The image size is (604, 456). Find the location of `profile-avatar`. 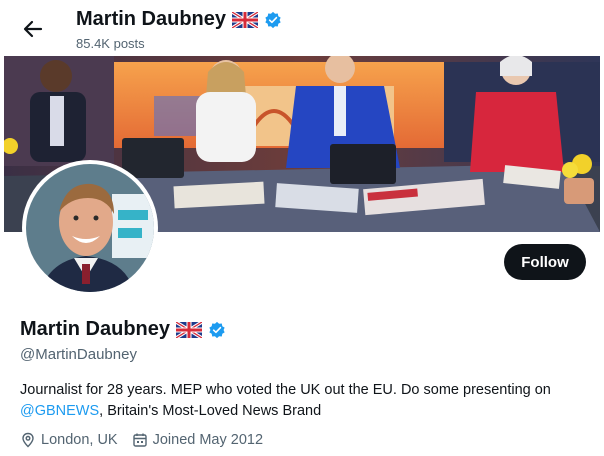

profile-avatar is located at coordinates (90, 228).